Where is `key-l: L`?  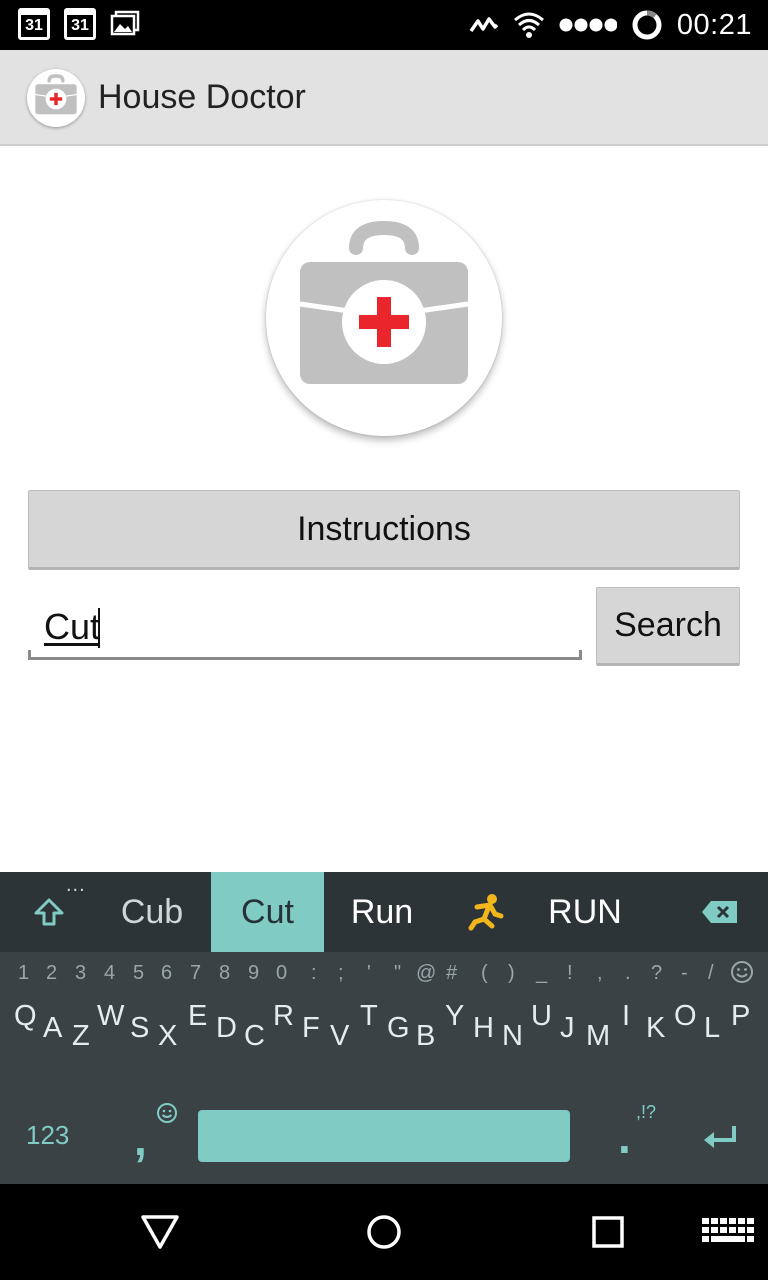
key-l: L is located at coordinates (712, 1028).